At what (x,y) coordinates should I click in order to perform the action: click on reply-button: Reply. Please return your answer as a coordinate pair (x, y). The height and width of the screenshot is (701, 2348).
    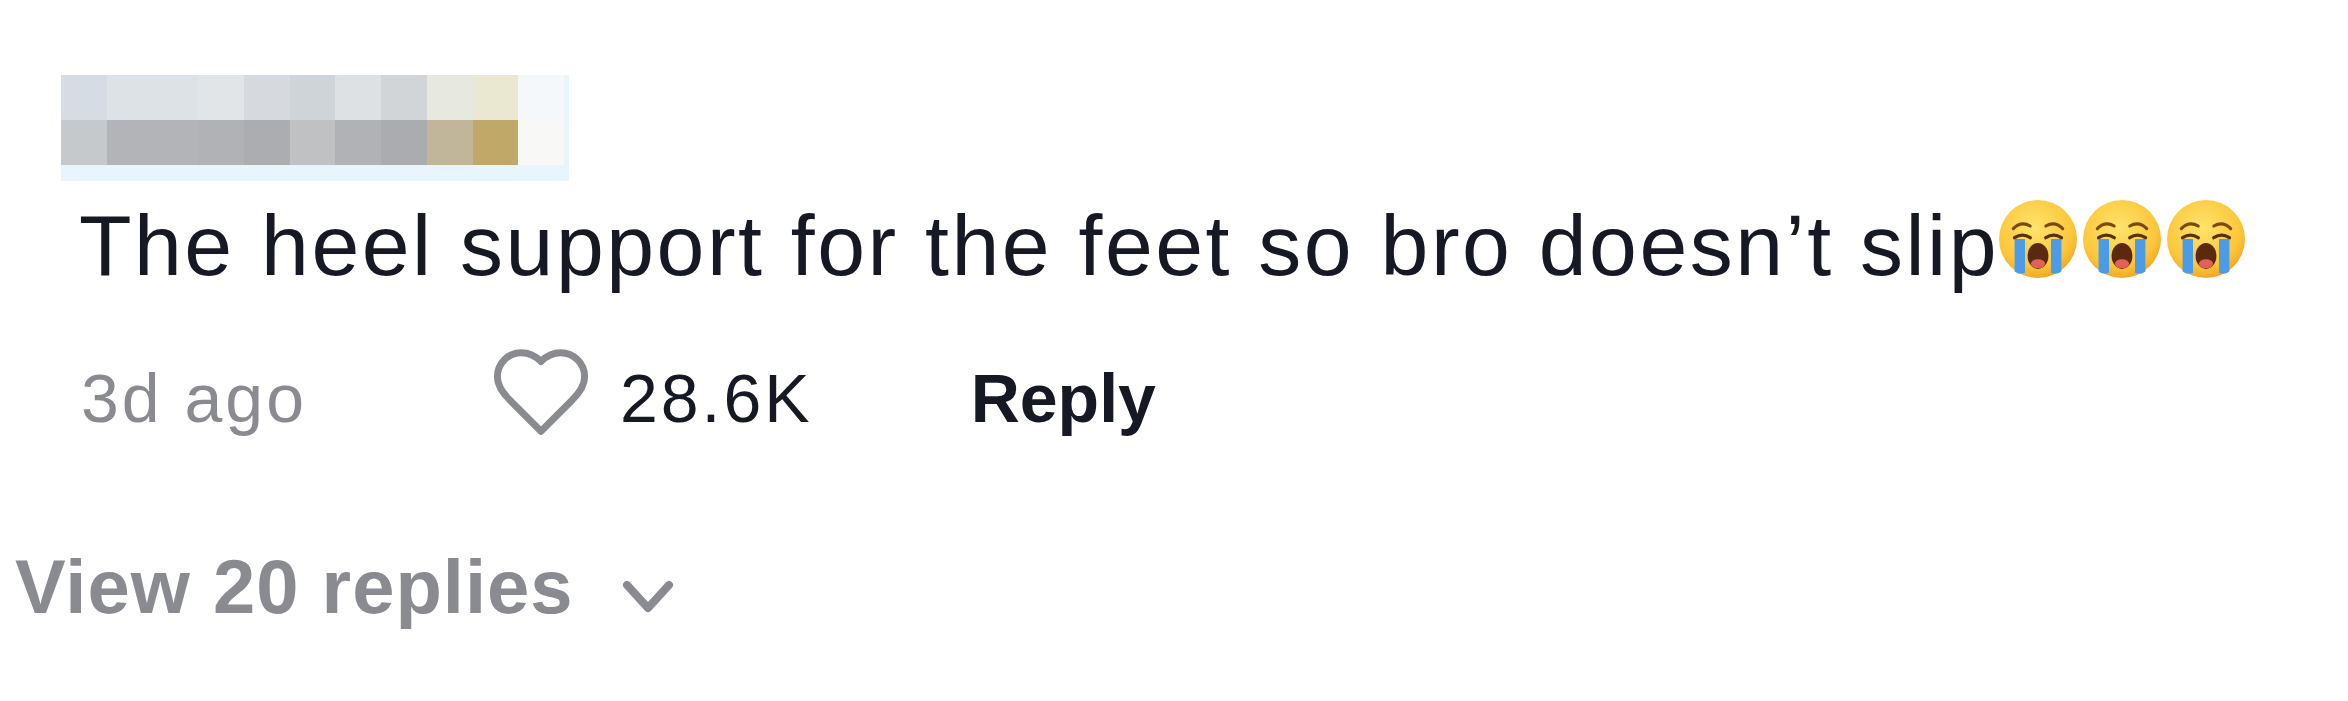
    Looking at the image, I should click on (1063, 399).